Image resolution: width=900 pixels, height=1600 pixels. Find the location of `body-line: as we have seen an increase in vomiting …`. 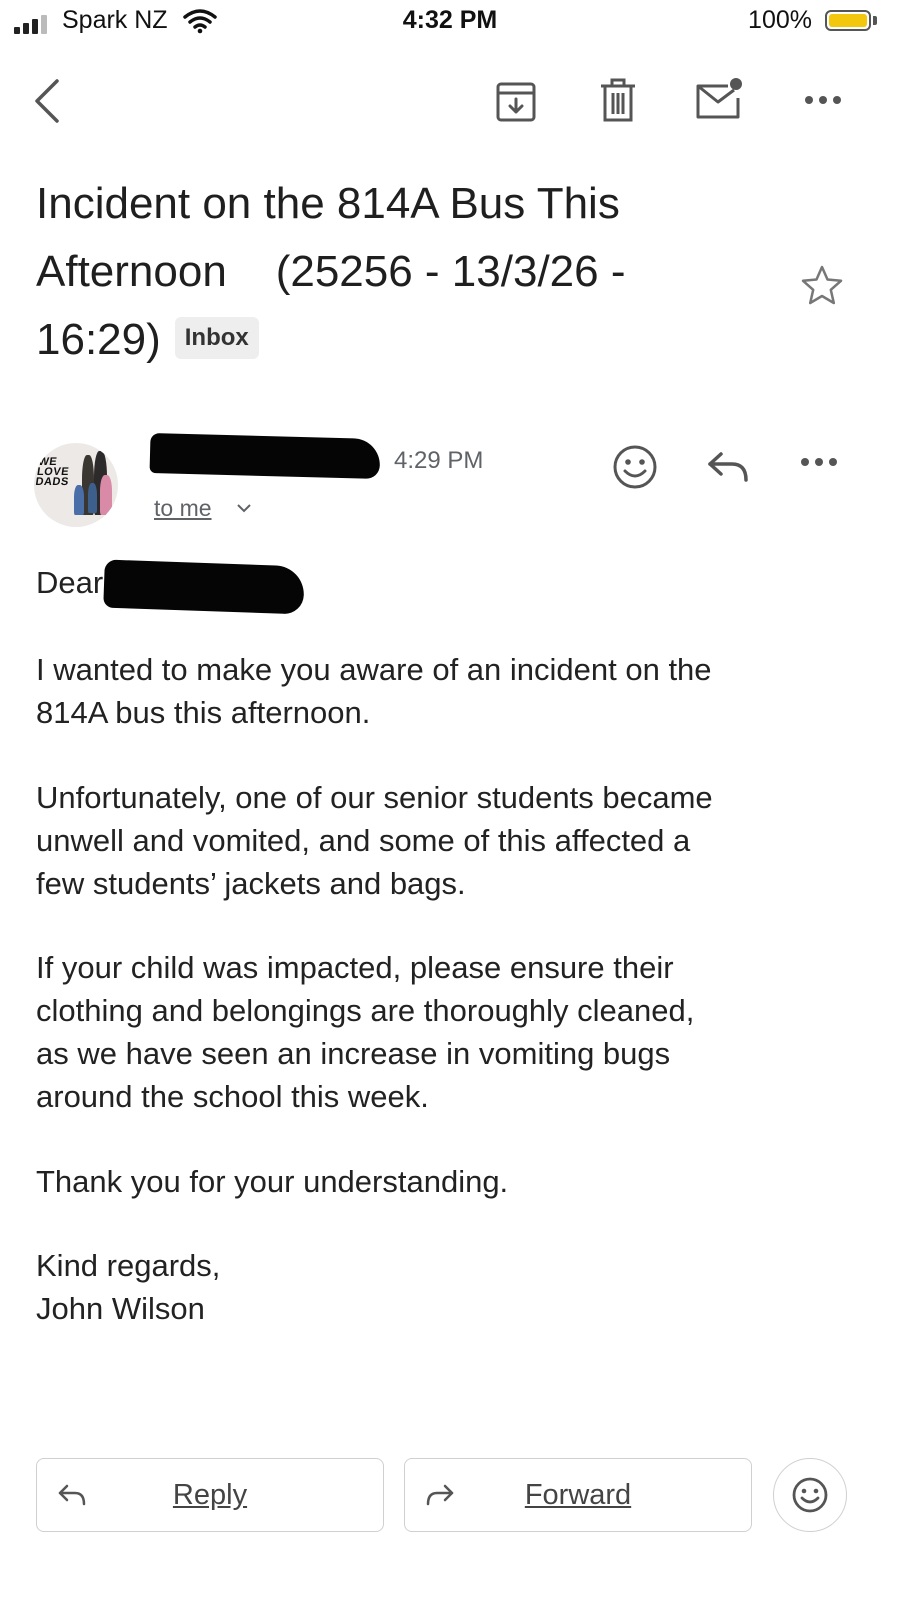

body-line: as we have seen an increase in vomiting … is located at coordinates (353, 1053).